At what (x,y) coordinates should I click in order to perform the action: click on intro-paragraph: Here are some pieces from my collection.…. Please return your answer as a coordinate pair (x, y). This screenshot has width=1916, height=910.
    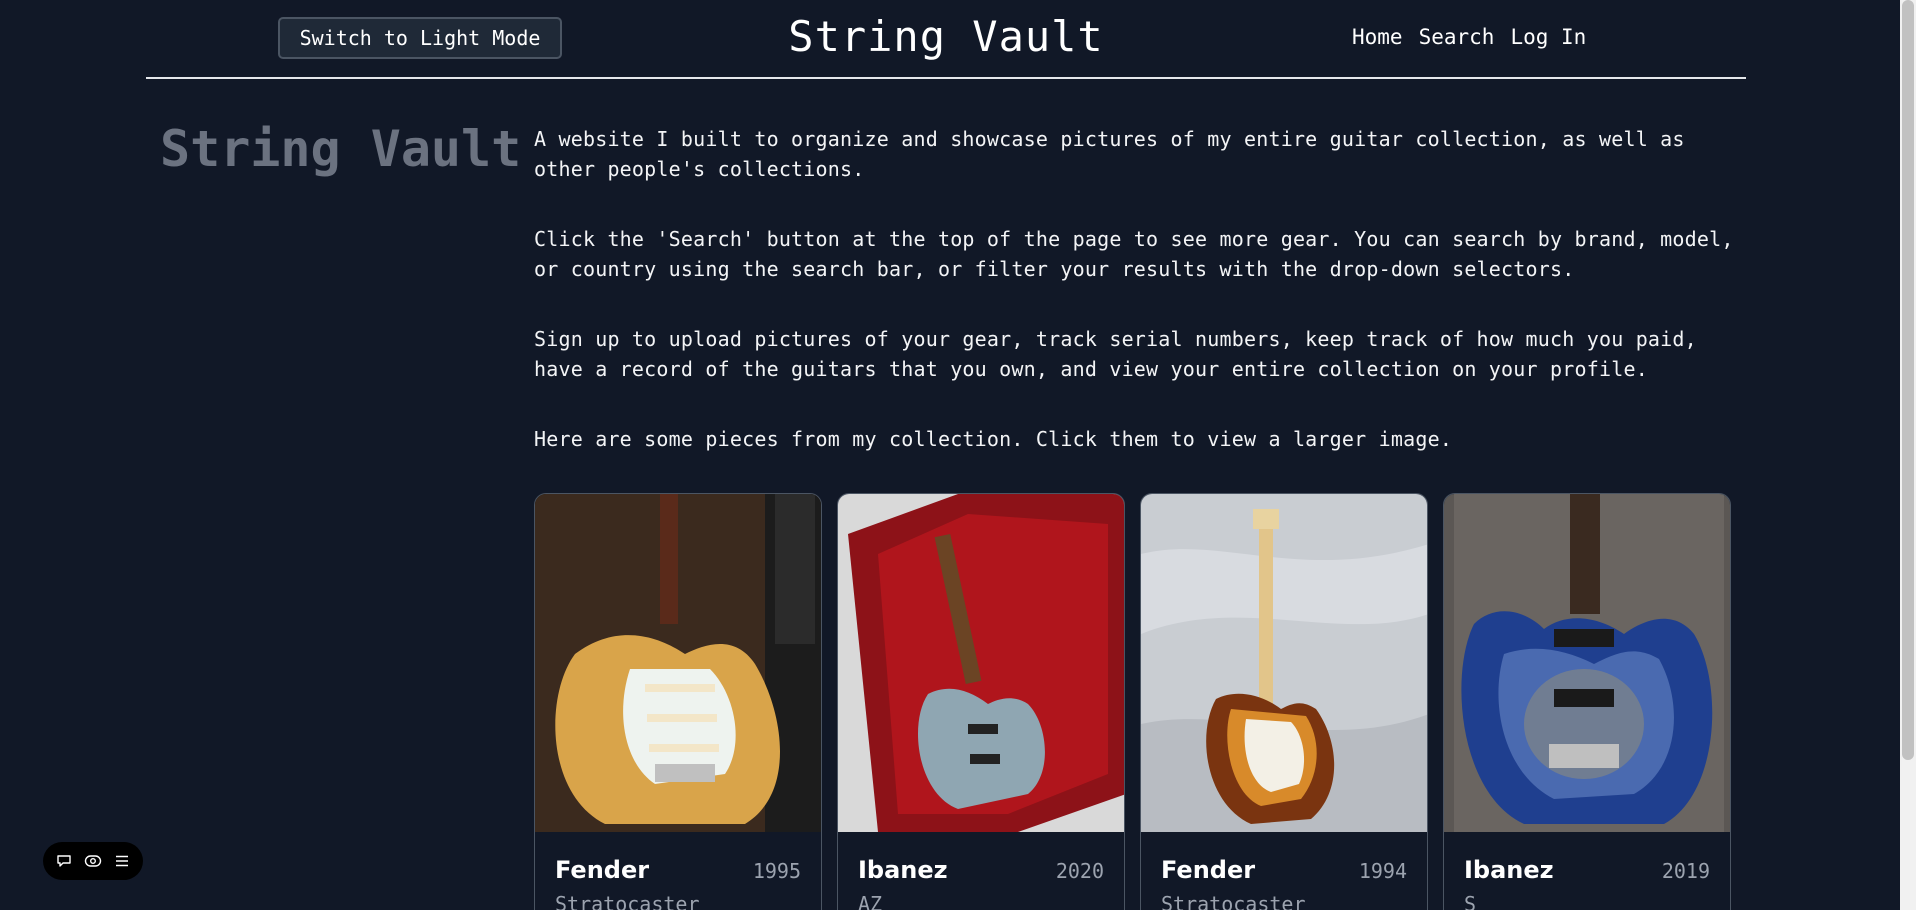
    Looking at the image, I should click on (993, 439).